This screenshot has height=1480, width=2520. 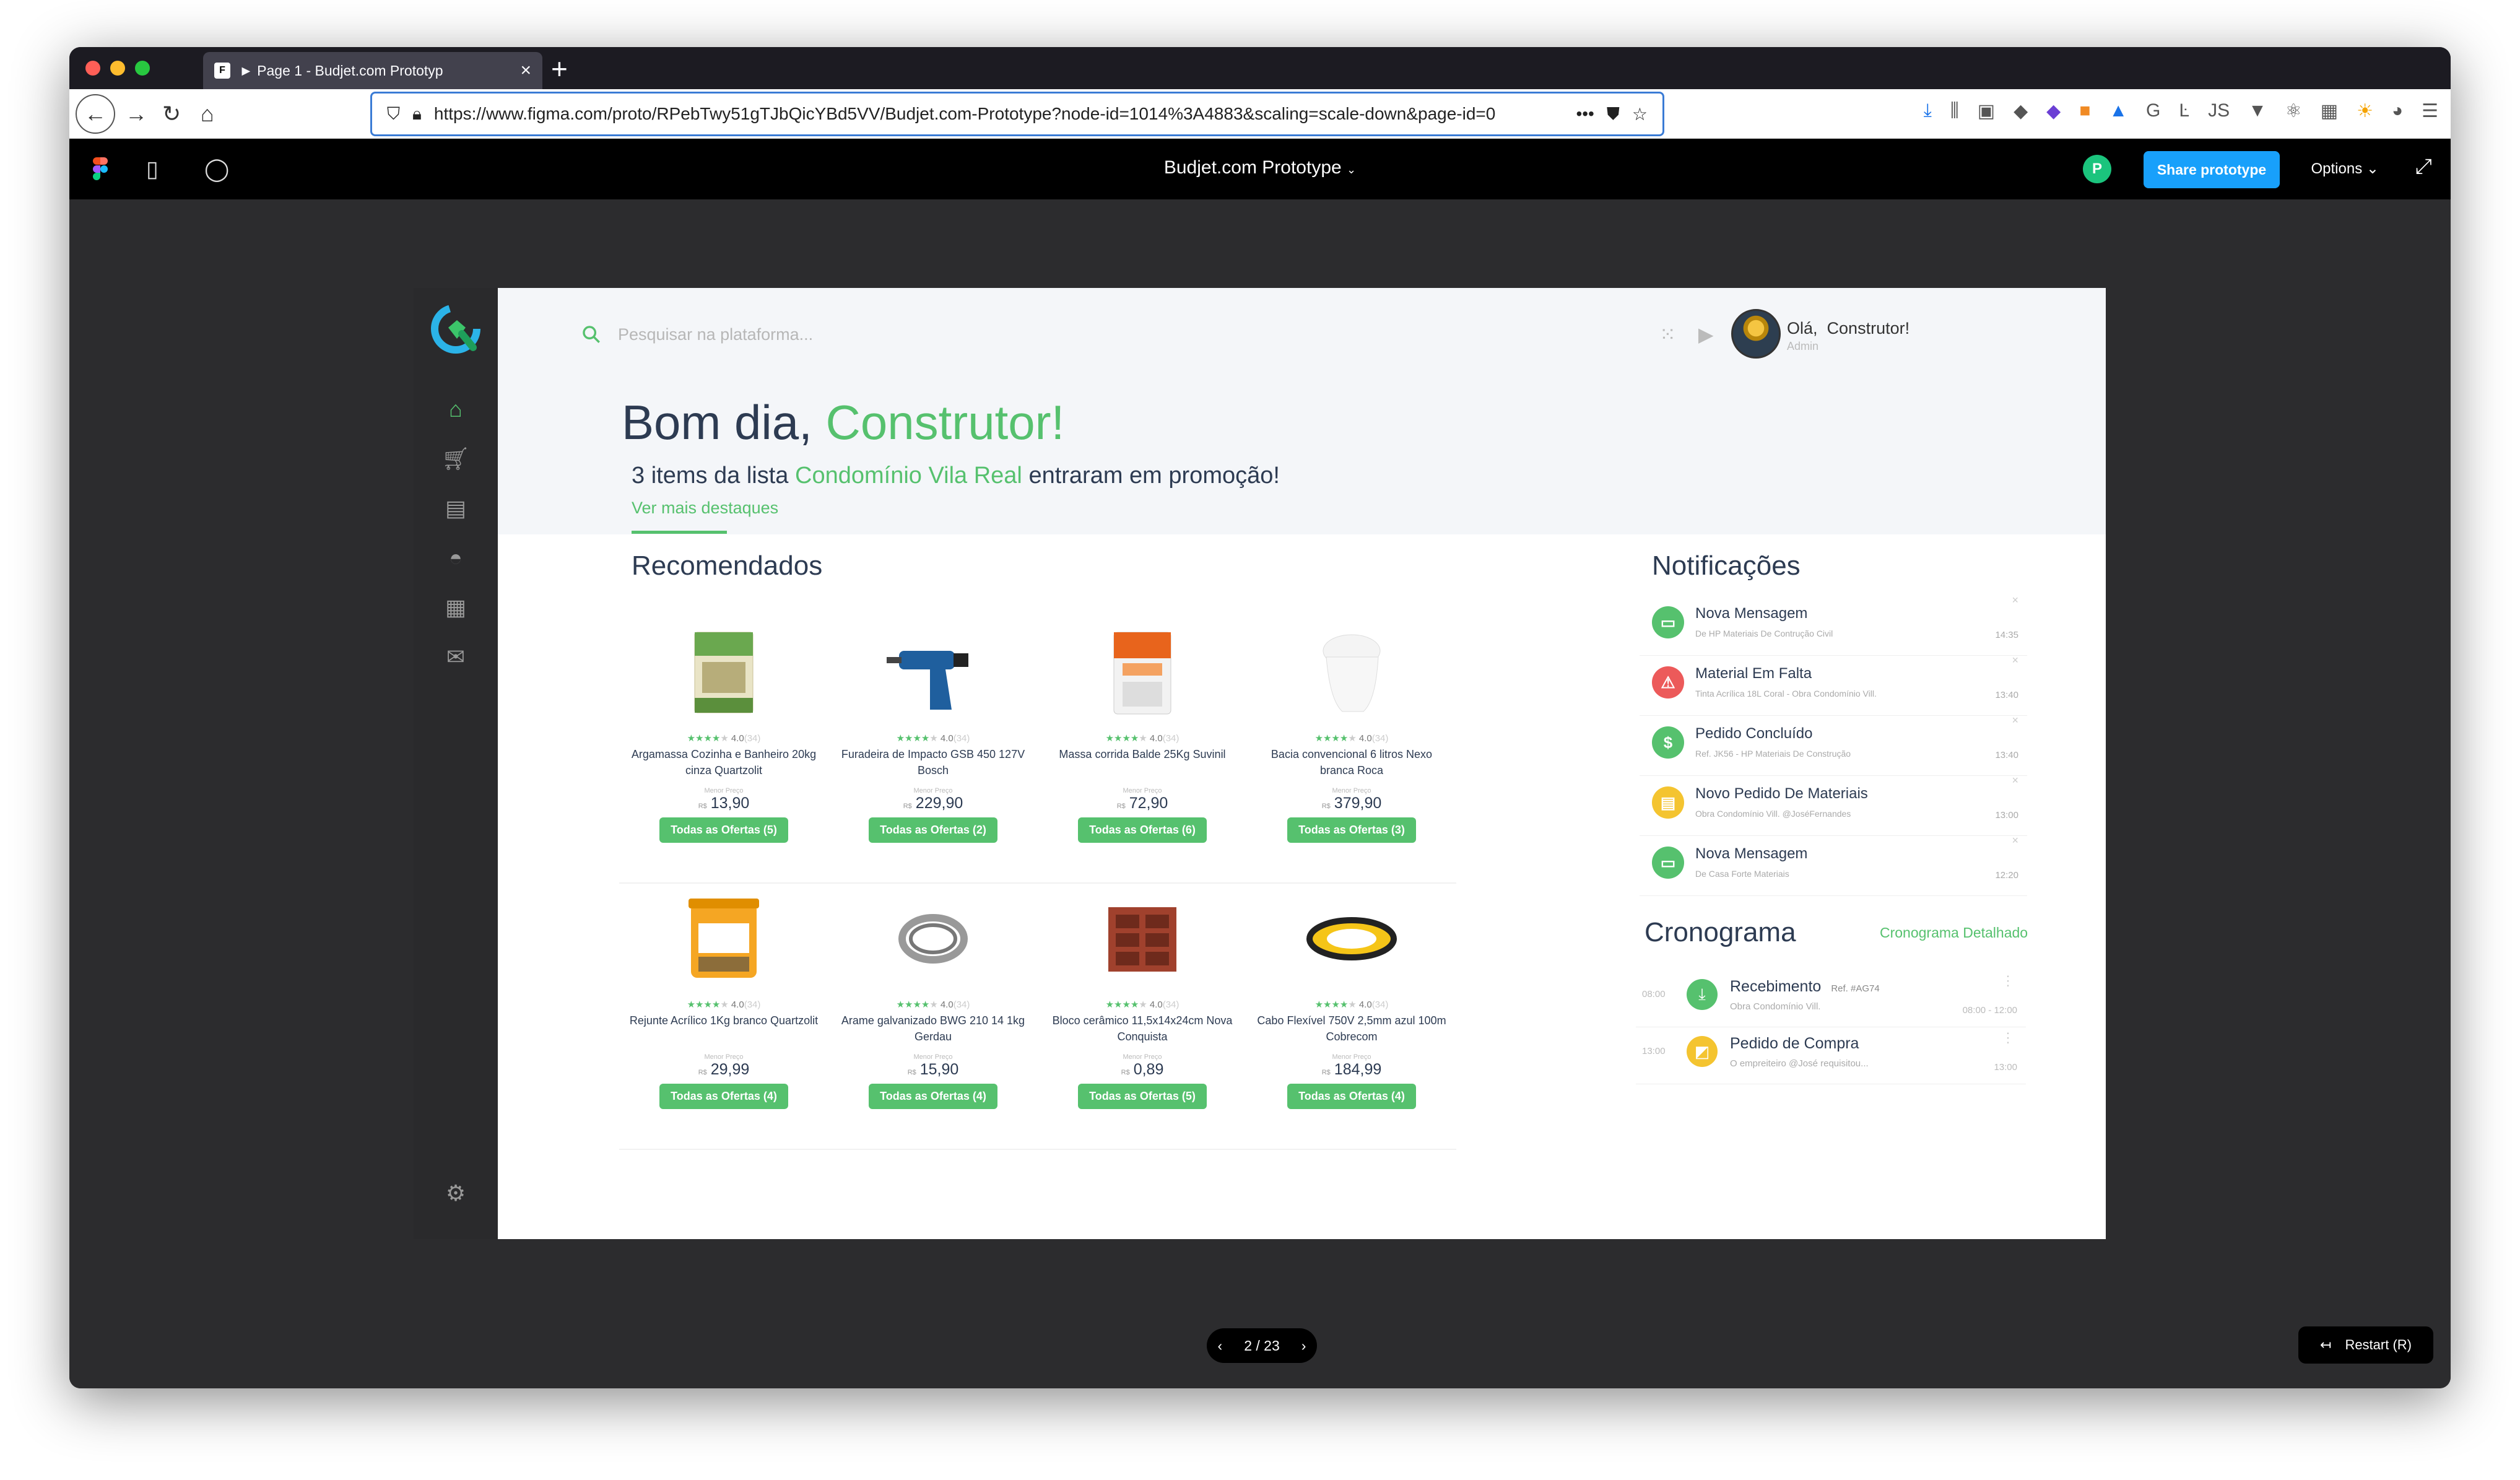 I want to click on budjet-logo-icon, so click(x=456, y=329).